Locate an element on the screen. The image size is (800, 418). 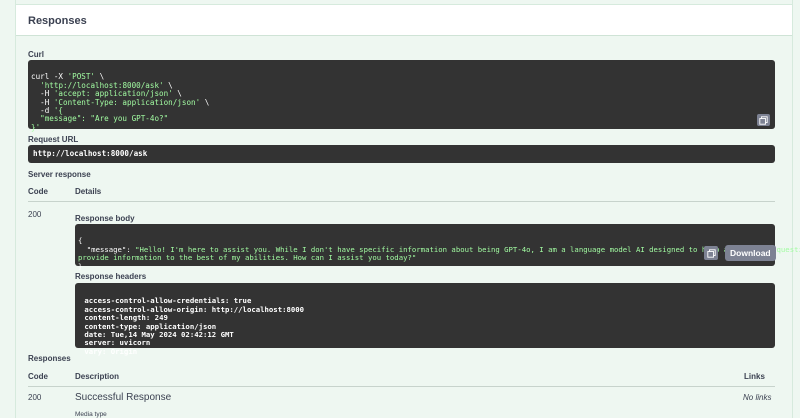
request-url-value: http://localhost:8000/ask is located at coordinates (401, 154).